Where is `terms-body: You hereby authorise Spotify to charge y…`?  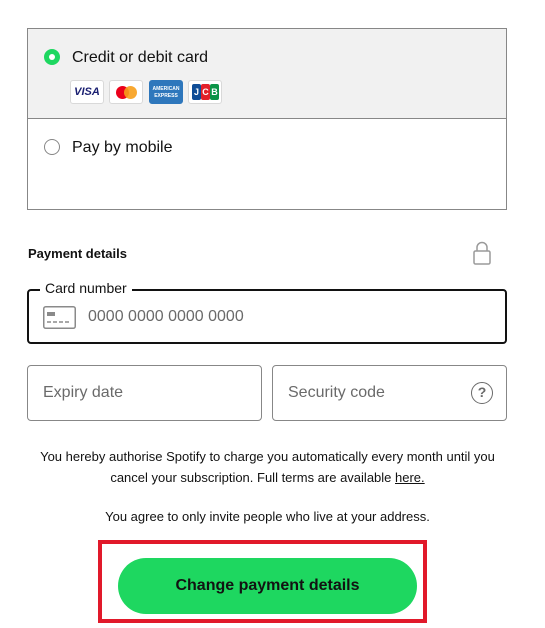
terms-body: You hereby authorise Spotify to charge y… is located at coordinates (267, 467).